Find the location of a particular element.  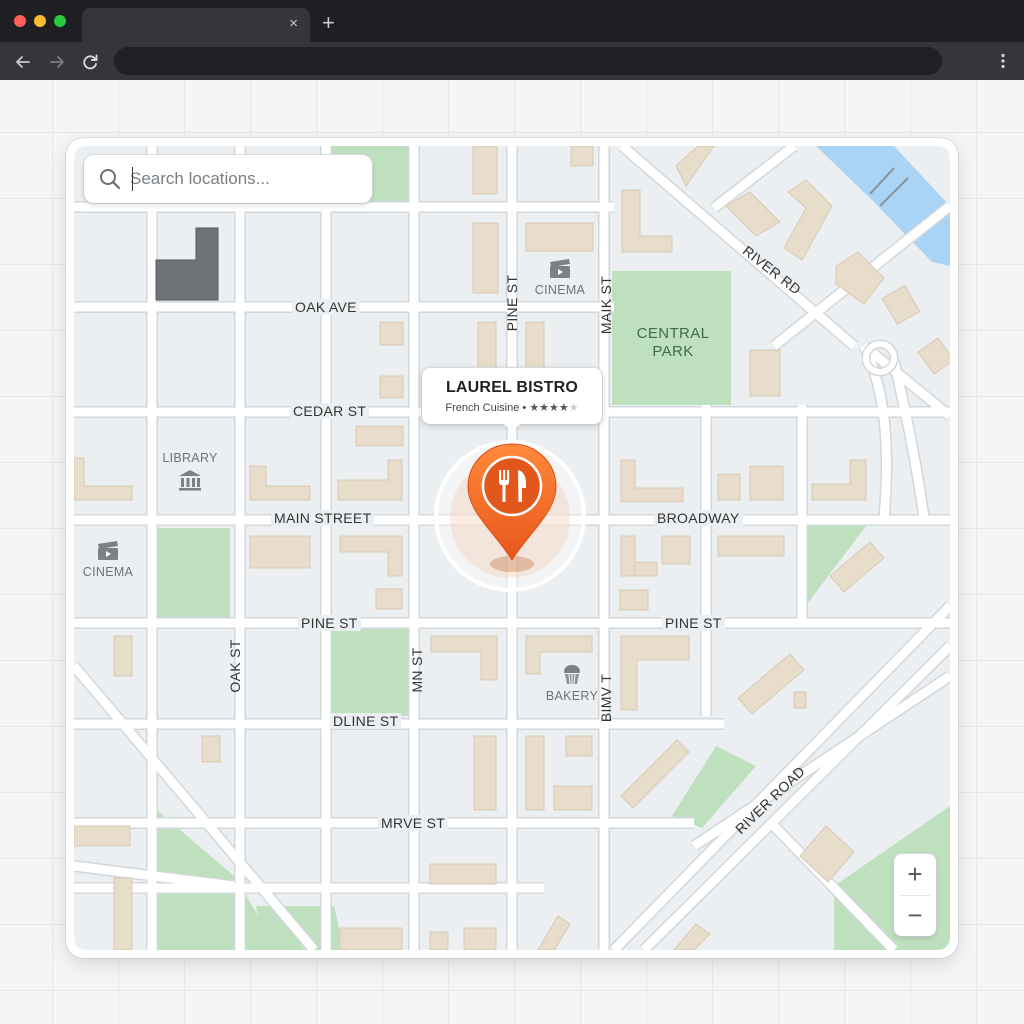

browser-tab-bar: × + is located at coordinates (512, 21).